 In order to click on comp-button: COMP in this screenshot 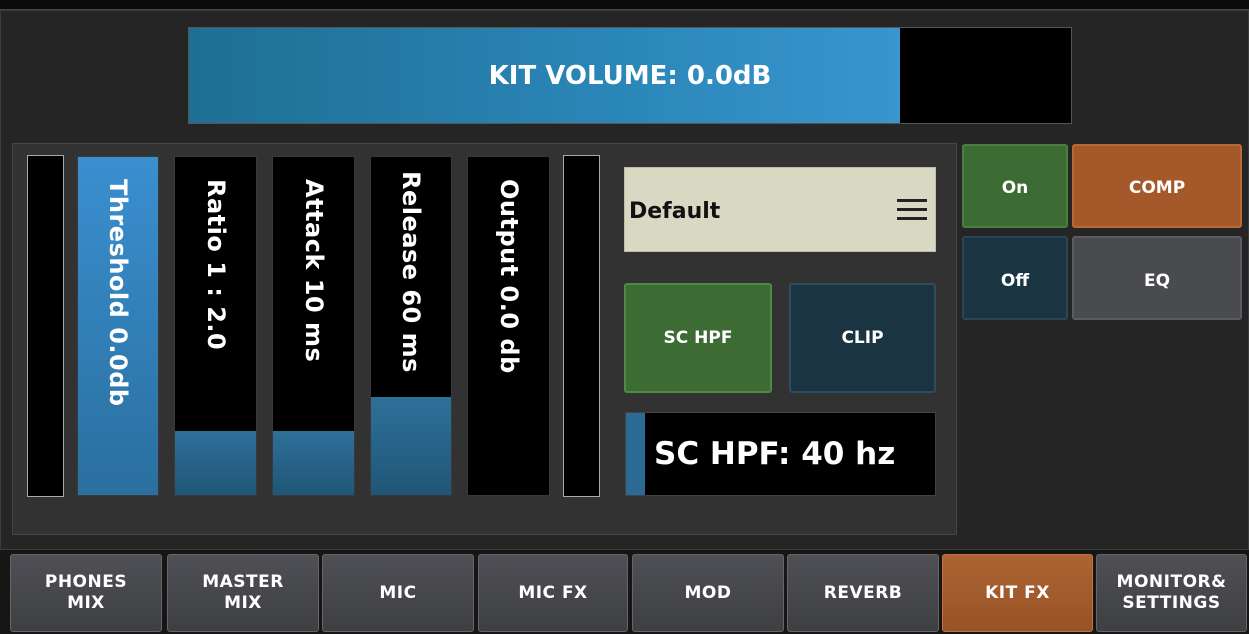, I will do `click(1157, 186)`.